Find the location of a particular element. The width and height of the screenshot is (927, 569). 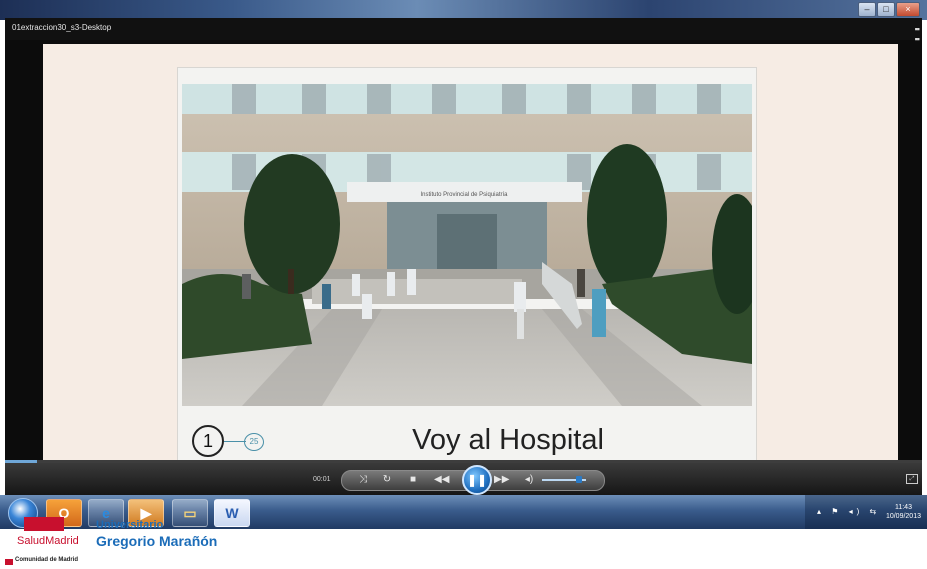

clock-time: 11:43 is located at coordinates (903, 507).